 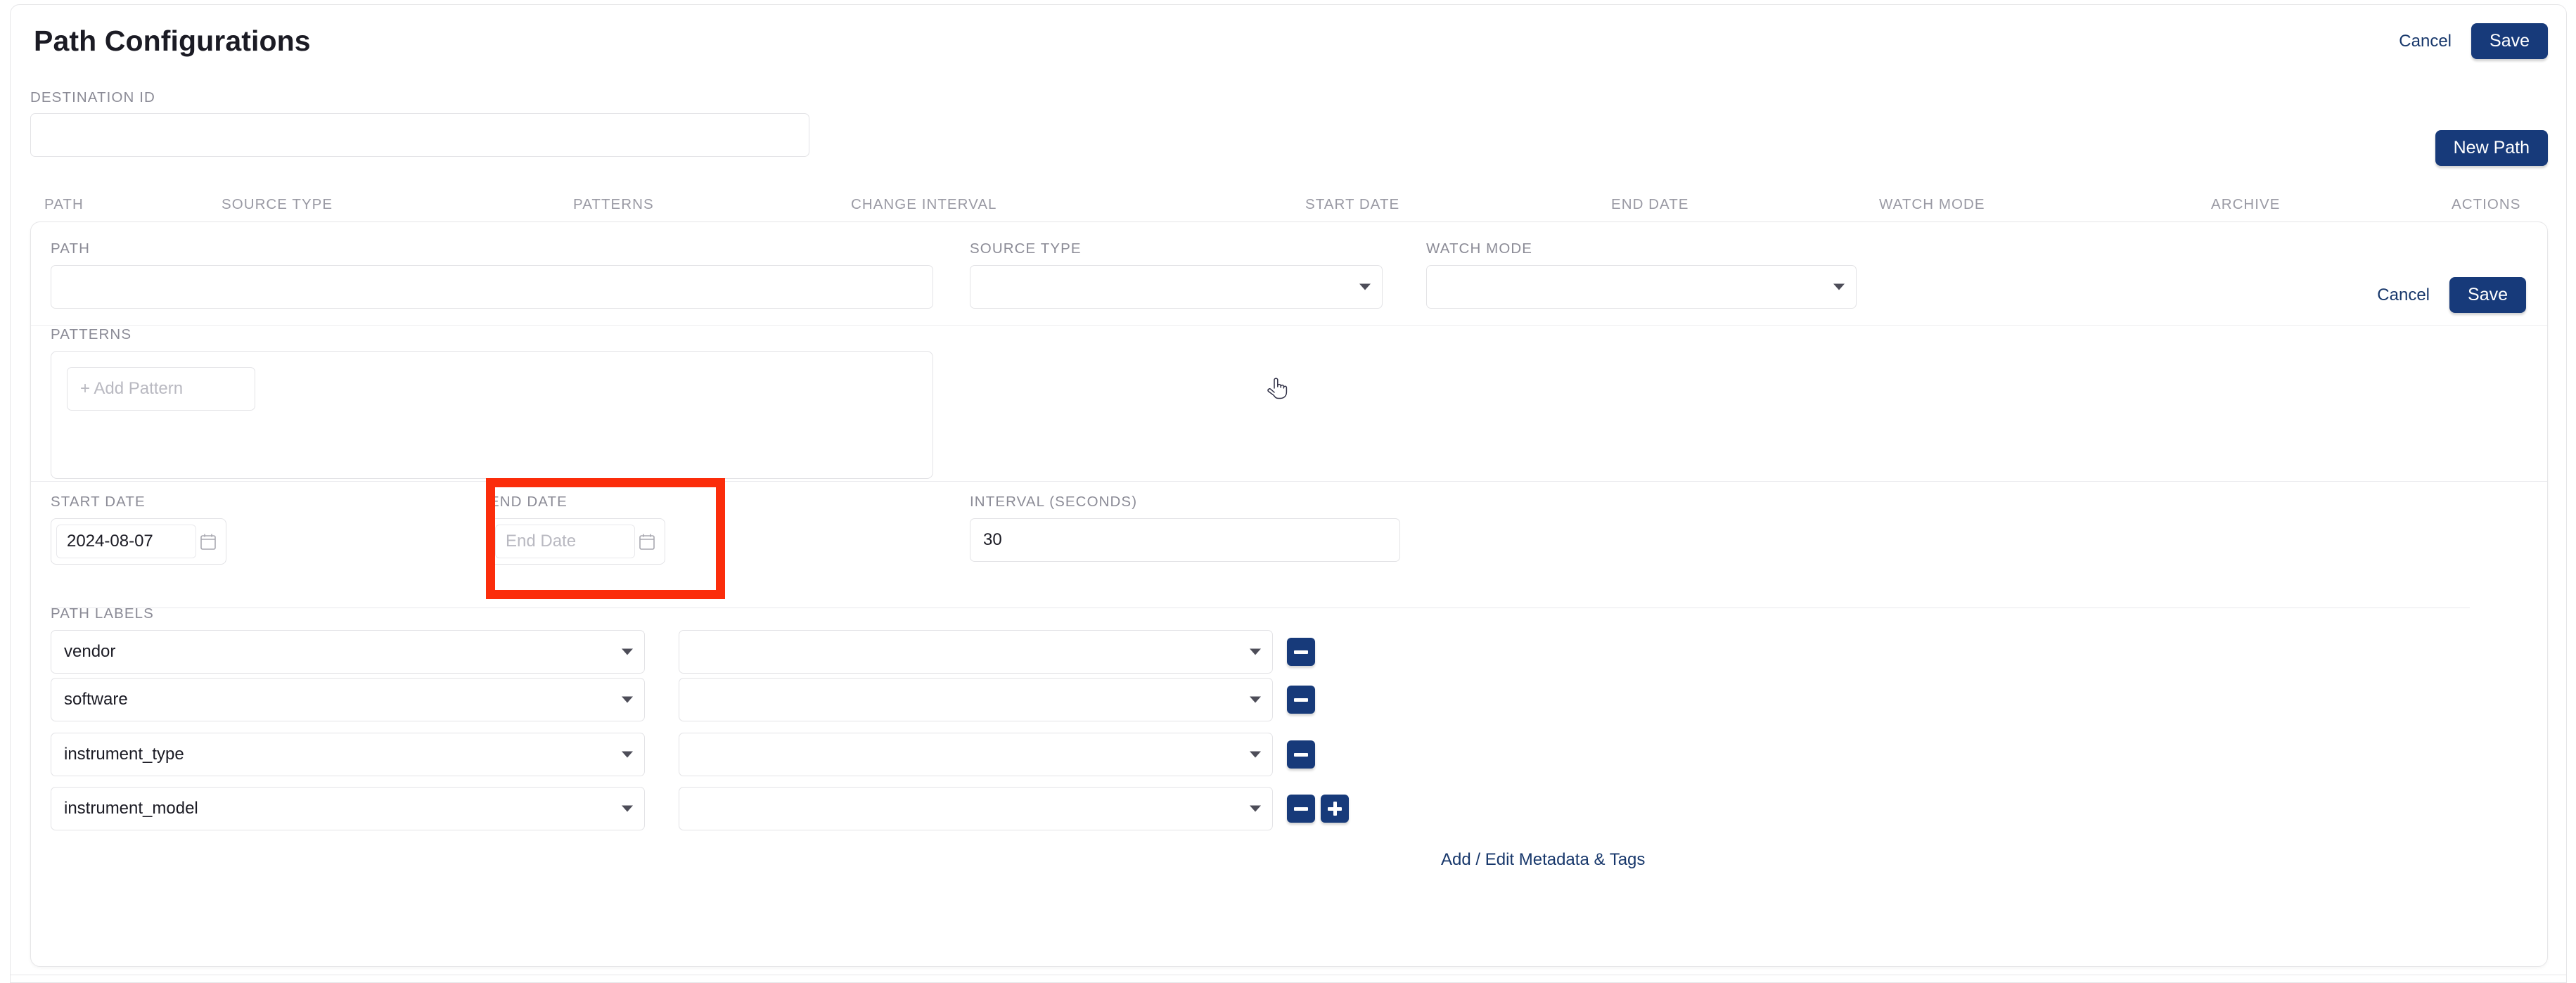 I want to click on column-header-patterns: PATTERNS, so click(x=613, y=204).